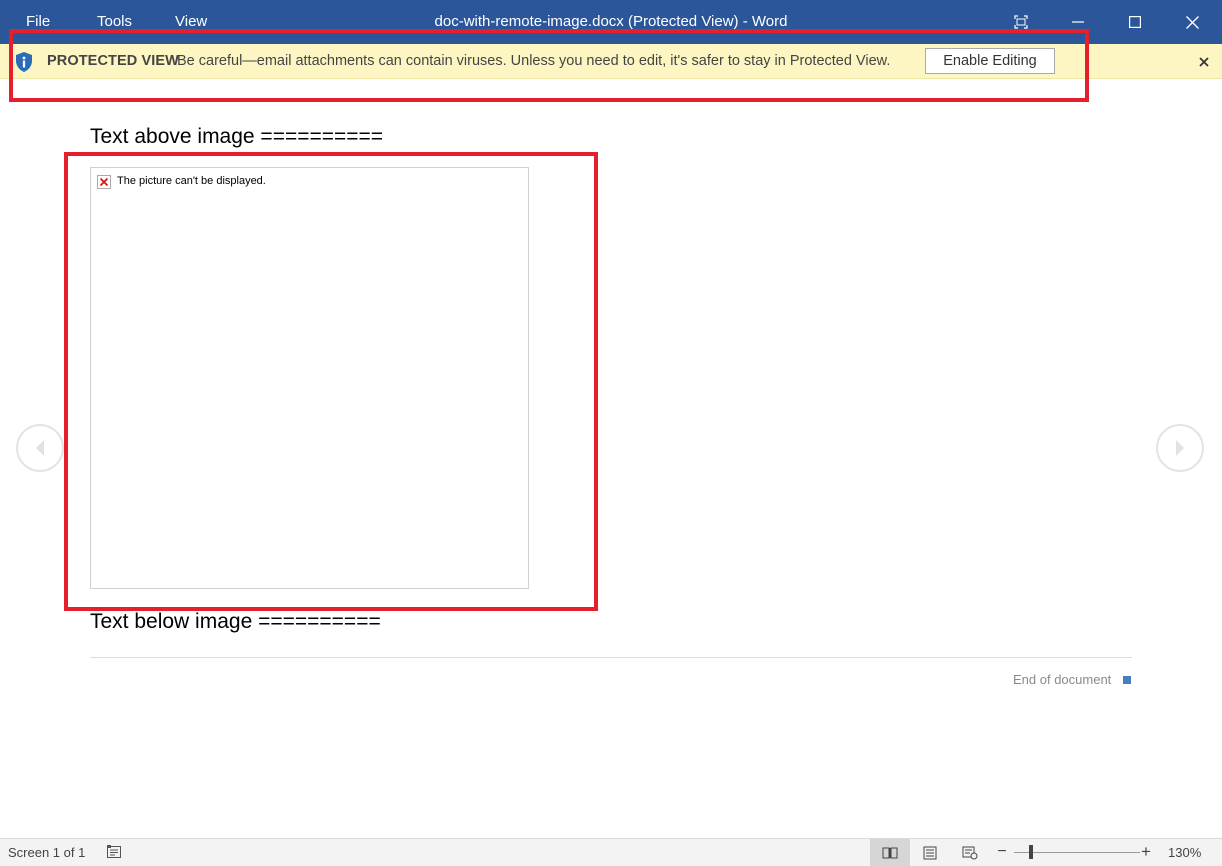  I want to click on read-mode-button, so click(890, 852).